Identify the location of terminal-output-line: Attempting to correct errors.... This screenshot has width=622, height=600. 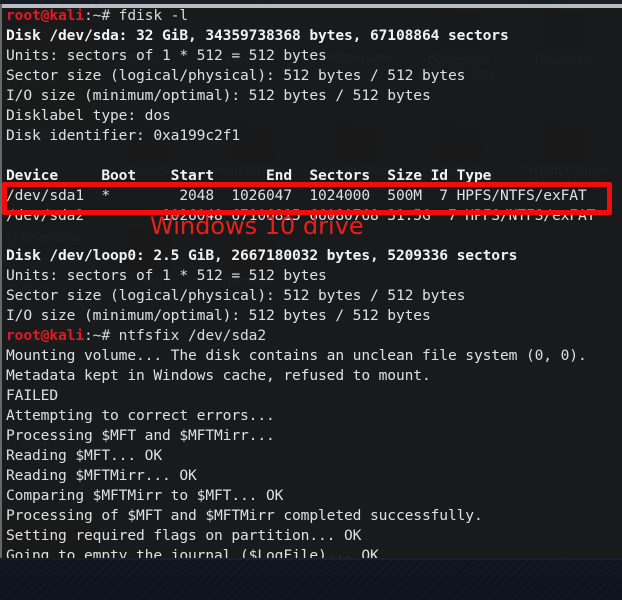
(140, 415).